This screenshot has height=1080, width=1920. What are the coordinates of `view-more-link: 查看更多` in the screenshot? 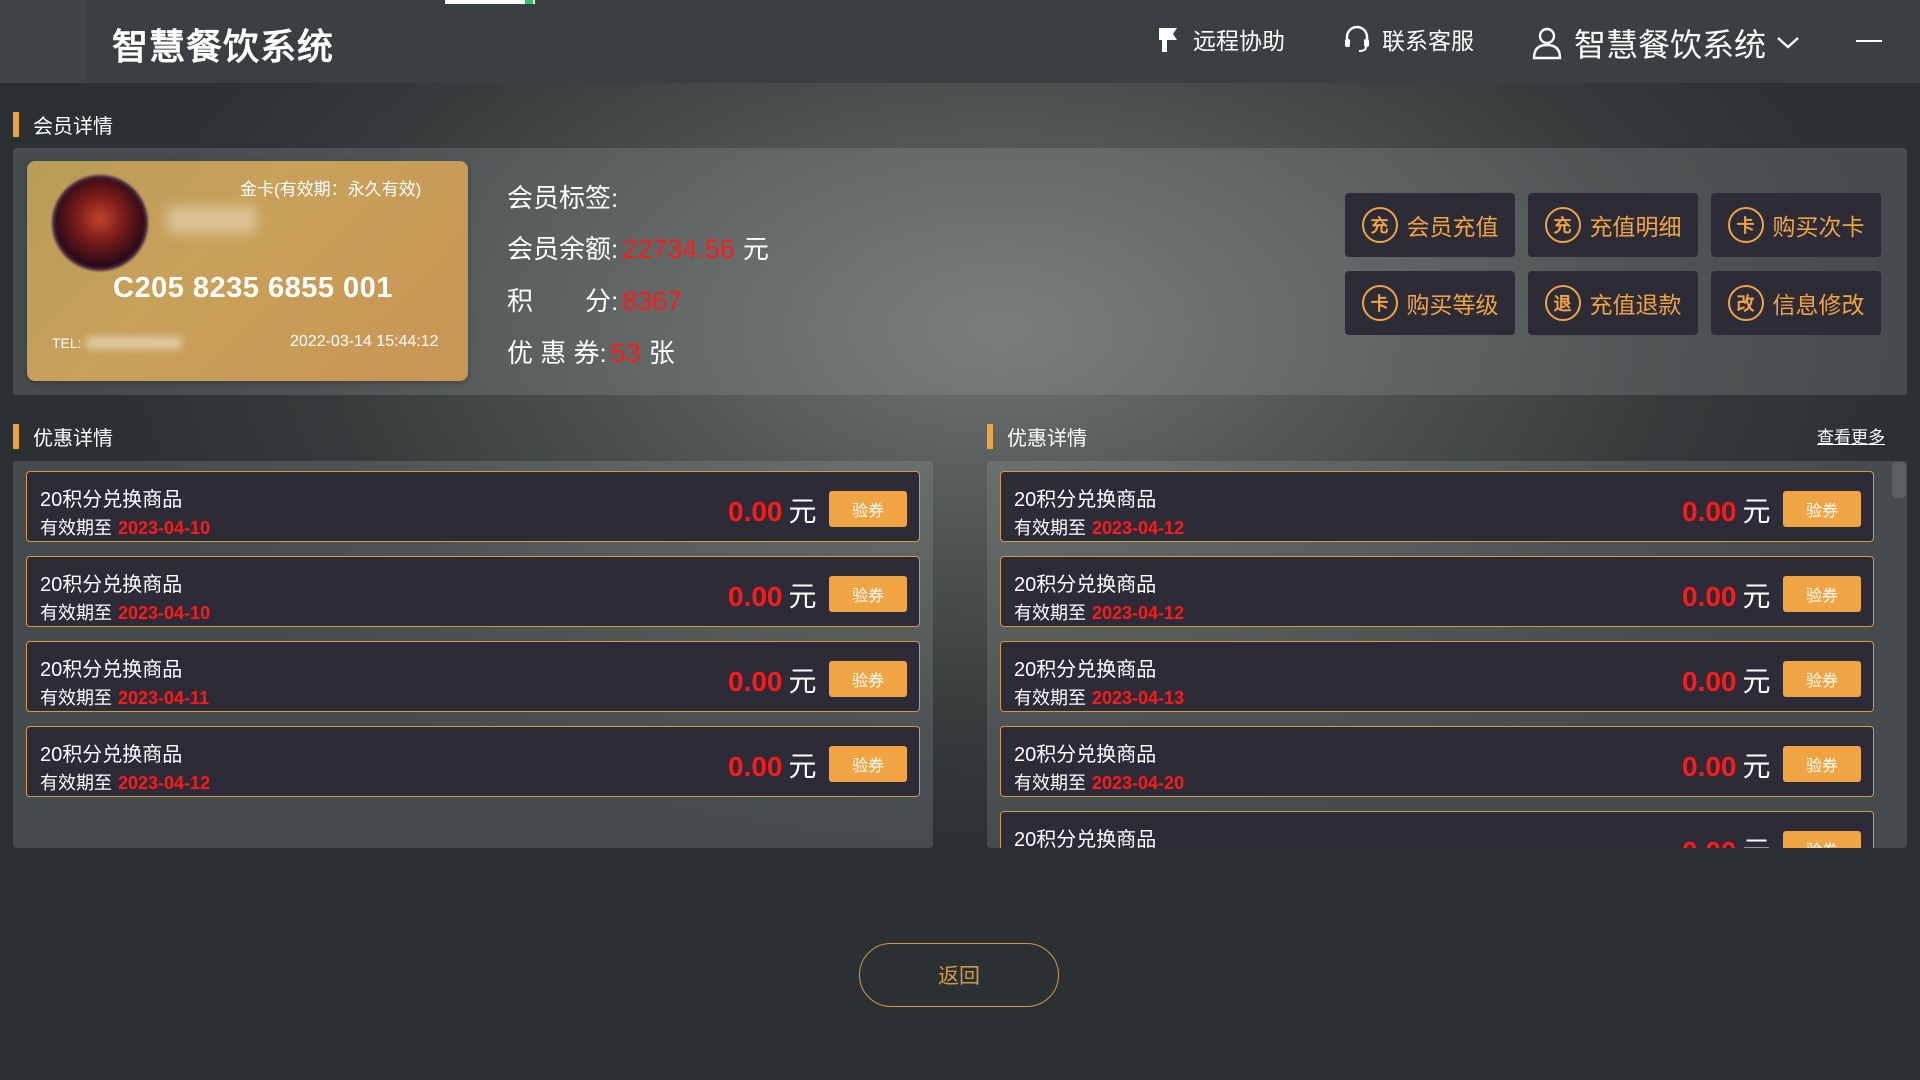 It's located at (1851, 435).